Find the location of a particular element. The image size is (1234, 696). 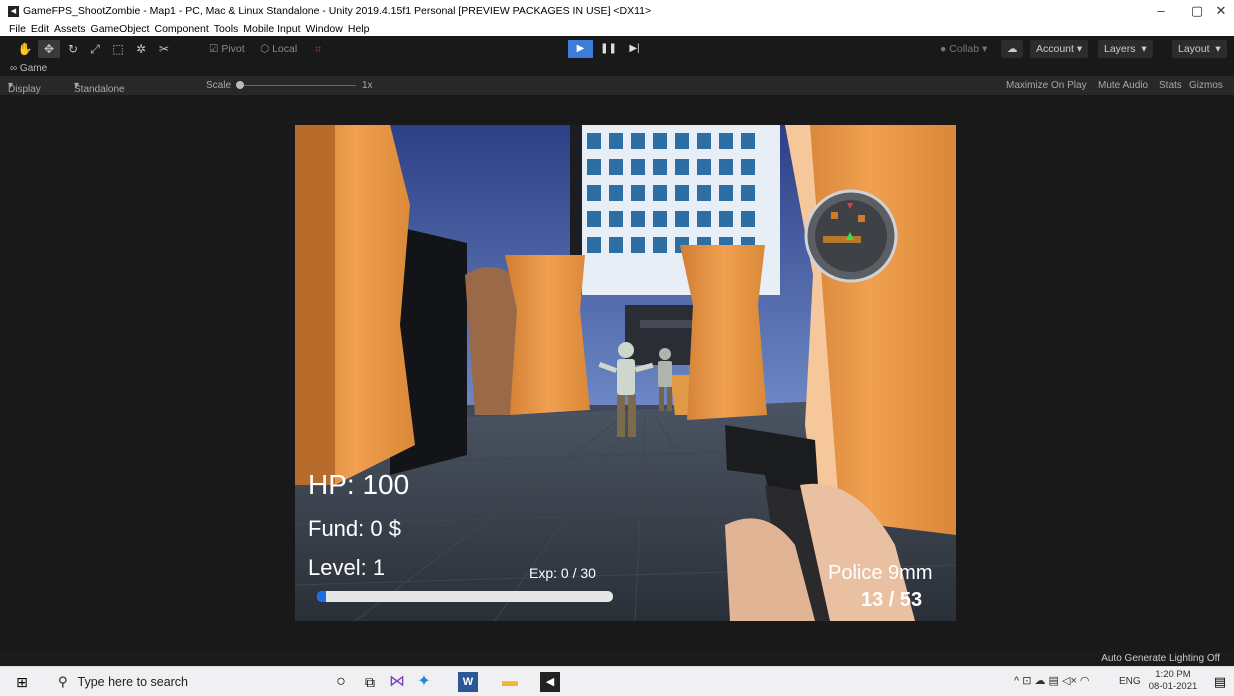

ammo-count: 13 / 53 is located at coordinates (892, 600).